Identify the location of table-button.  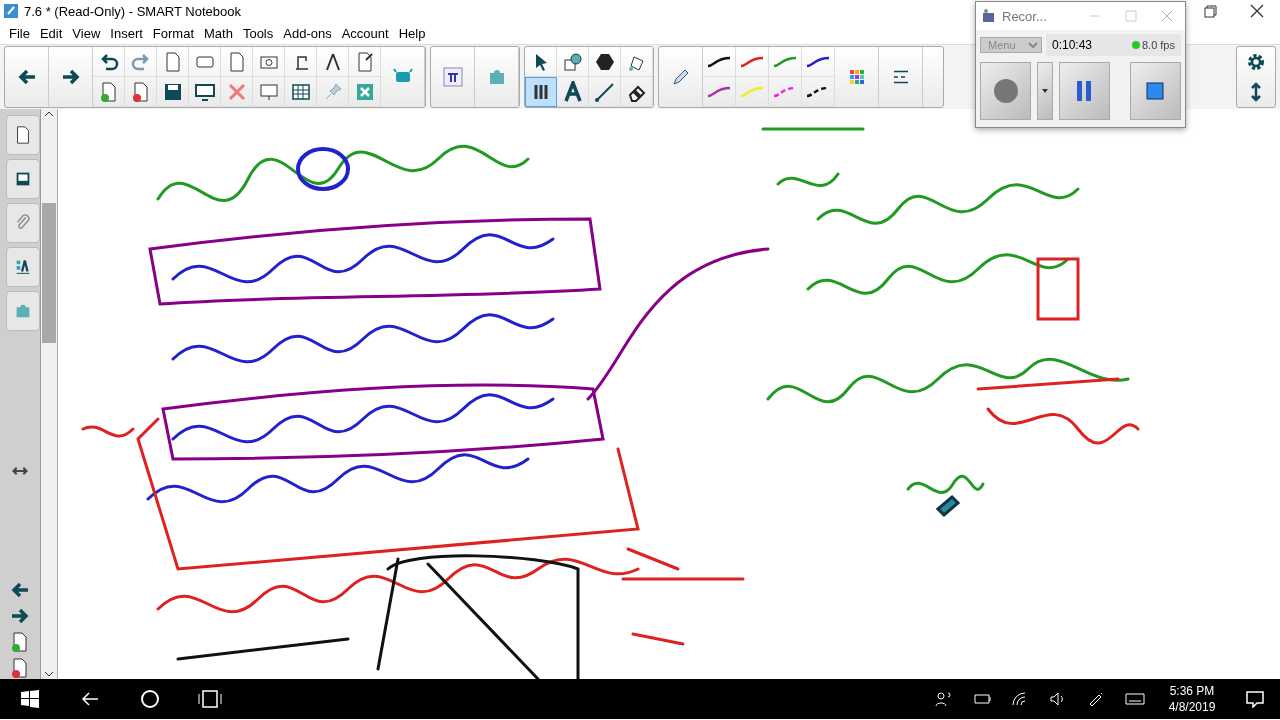
(301, 92).